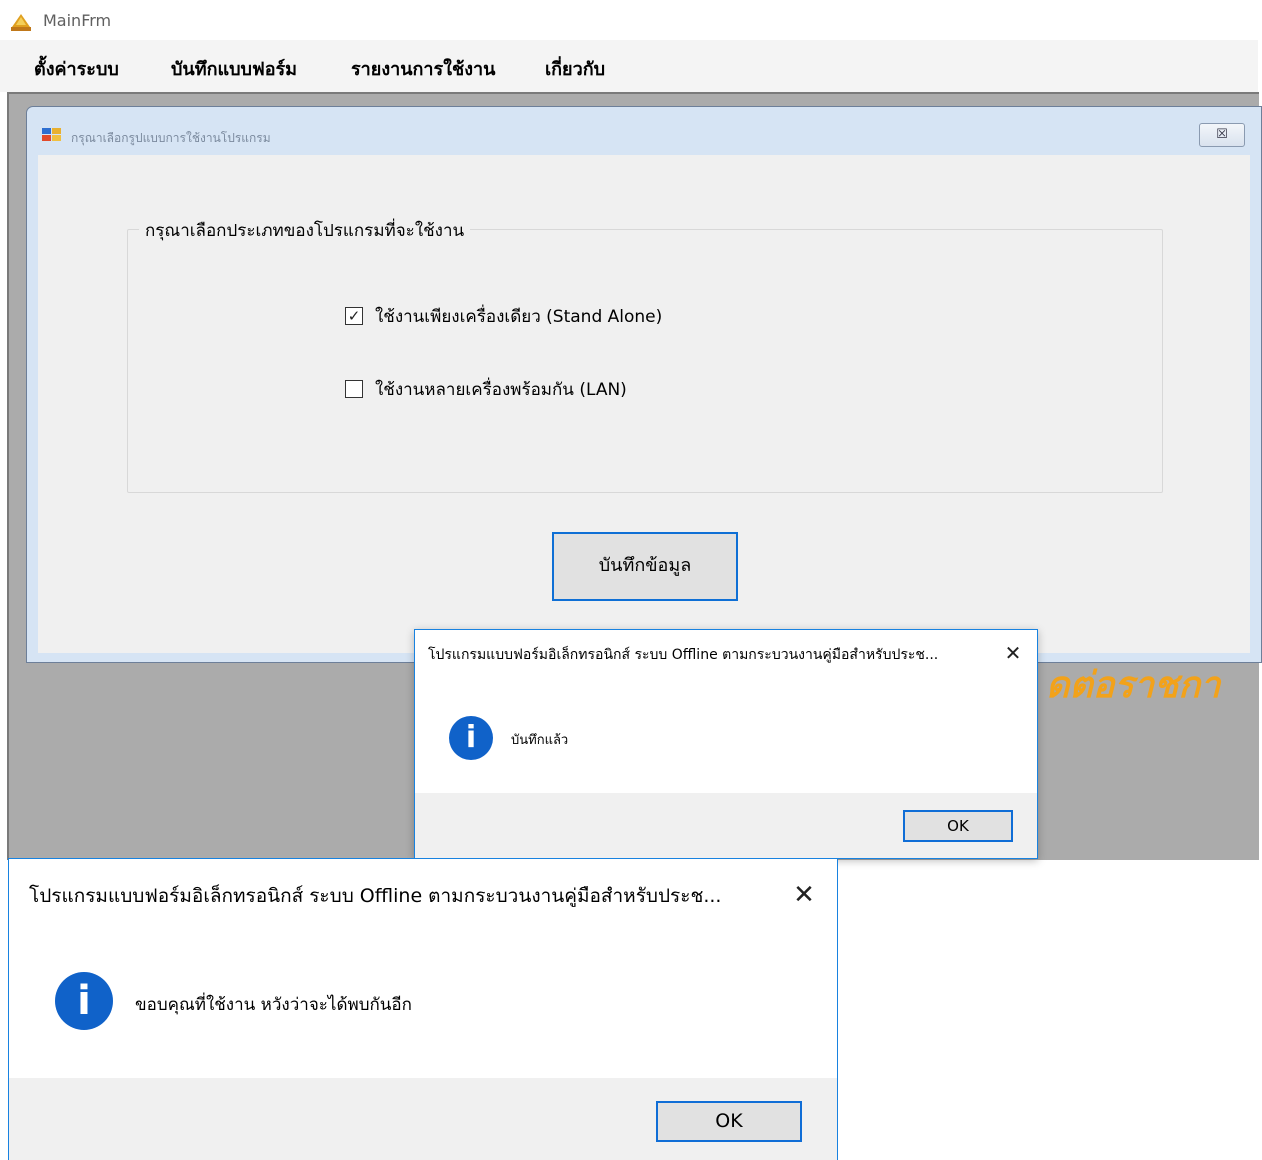  What do you see at coordinates (575, 68) in the screenshot?
I see `menu-about: เกี่ยวกับ` at bounding box center [575, 68].